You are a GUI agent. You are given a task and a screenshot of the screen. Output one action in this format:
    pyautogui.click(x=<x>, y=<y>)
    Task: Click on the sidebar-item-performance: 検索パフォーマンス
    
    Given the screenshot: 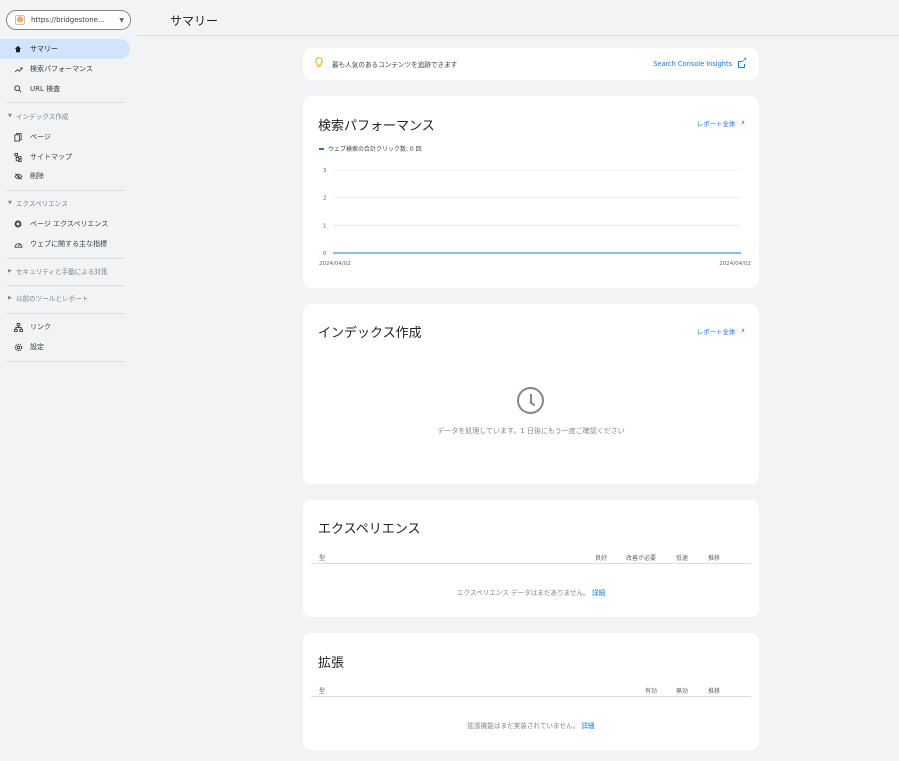 What is the action you would take?
    pyautogui.click(x=65, y=69)
    